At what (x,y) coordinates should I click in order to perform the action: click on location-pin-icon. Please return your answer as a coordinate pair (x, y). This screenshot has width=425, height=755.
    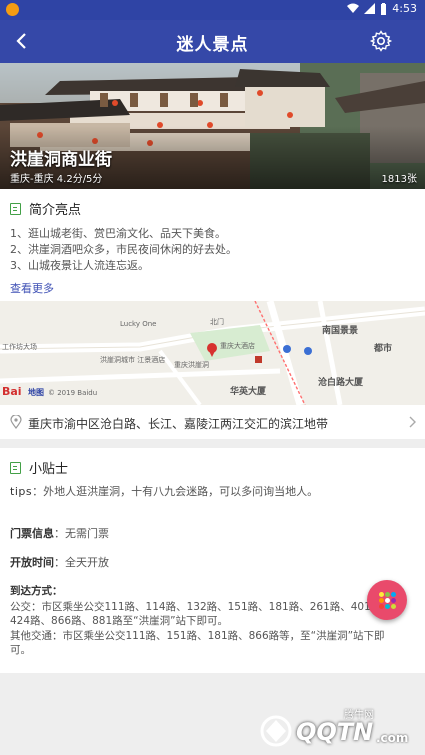
    Looking at the image, I should click on (16, 422).